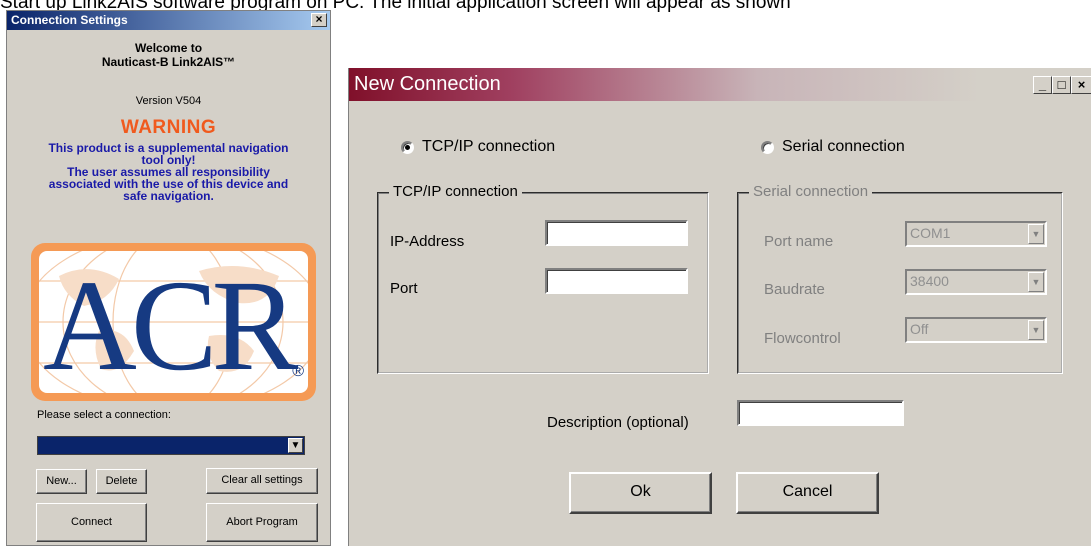 This screenshot has height=546, width=1091. I want to click on minimize-icon: _, so click(1042, 85).